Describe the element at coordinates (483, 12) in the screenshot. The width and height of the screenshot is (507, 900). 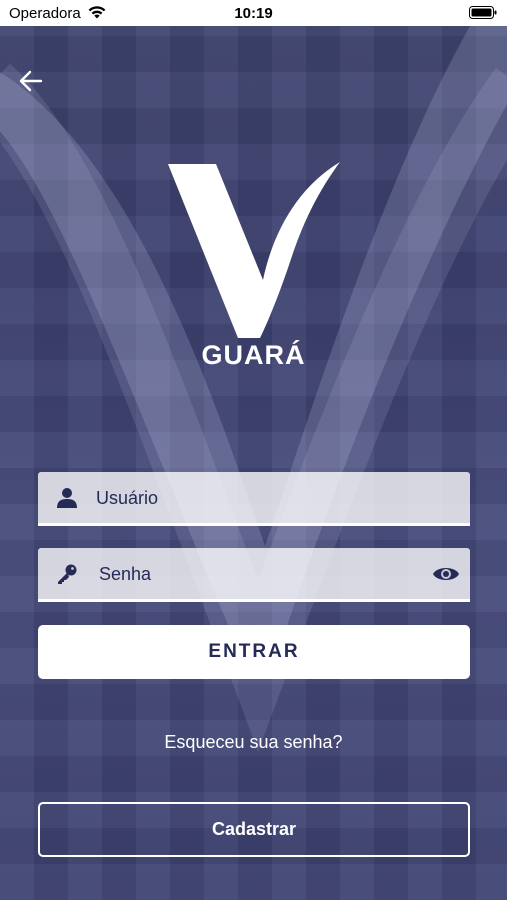
I see `battery-icon` at that location.